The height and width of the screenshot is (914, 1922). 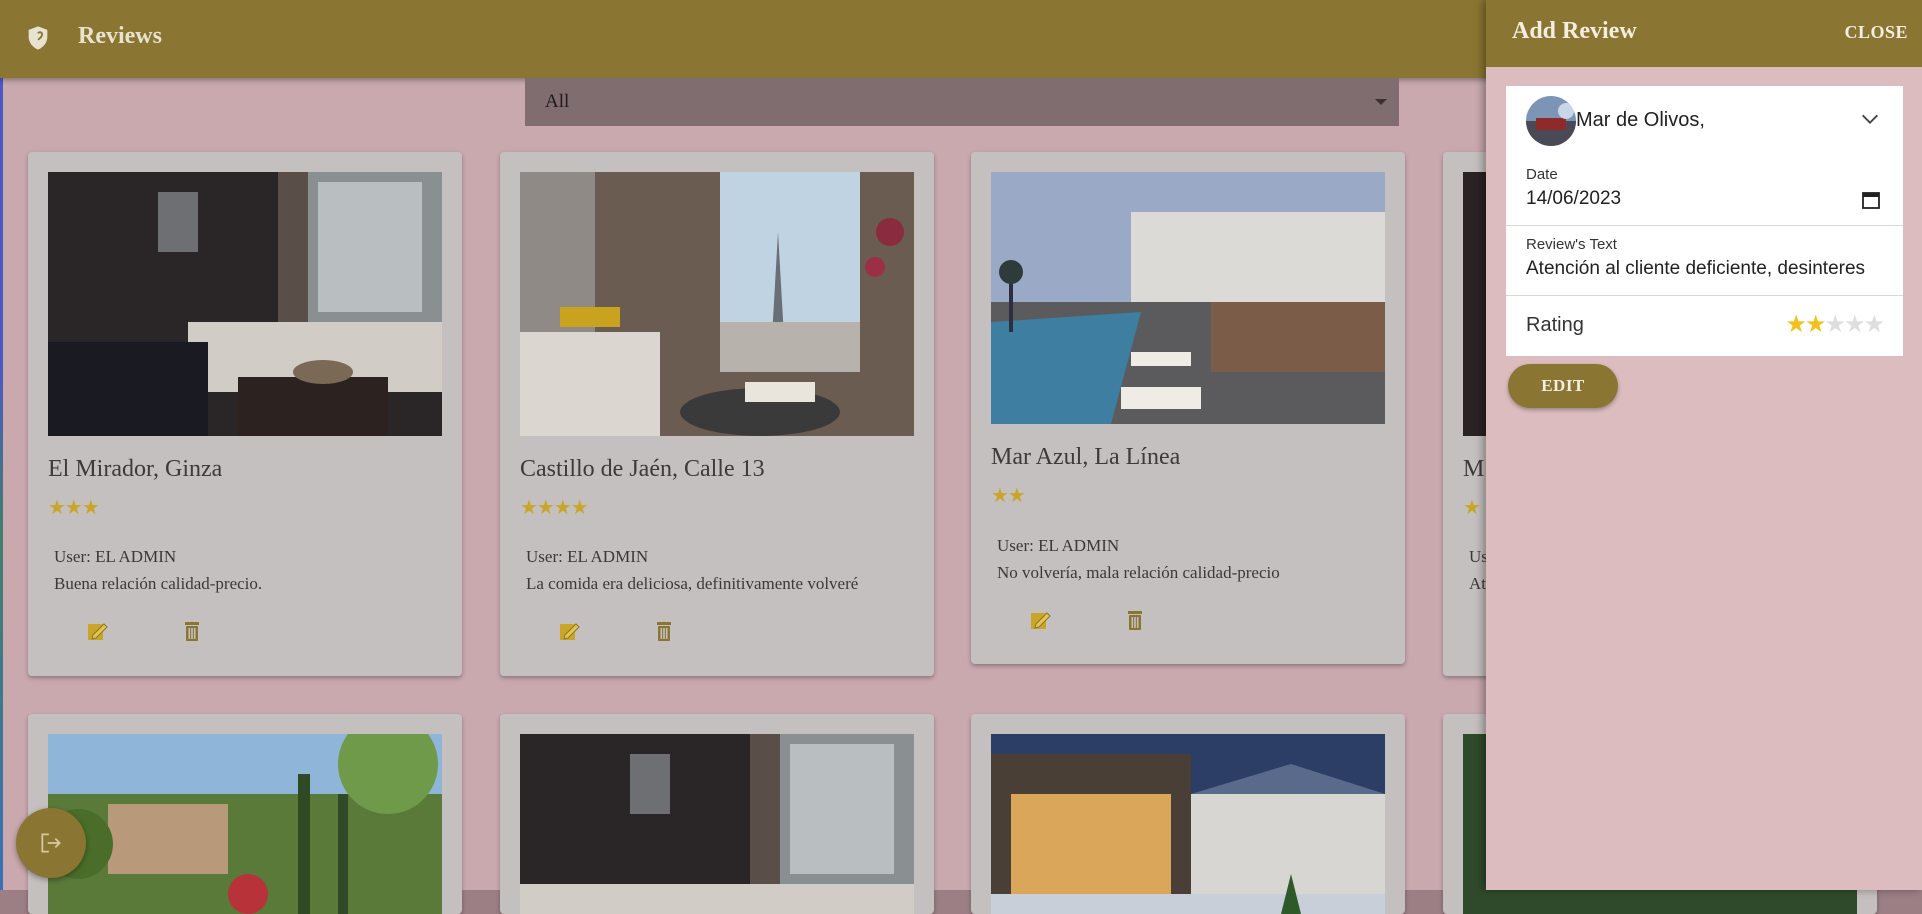 What do you see at coordinates (1551, 121) in the screenshot?
I see `hotel-avatar` at bounding box center [1551, 121].